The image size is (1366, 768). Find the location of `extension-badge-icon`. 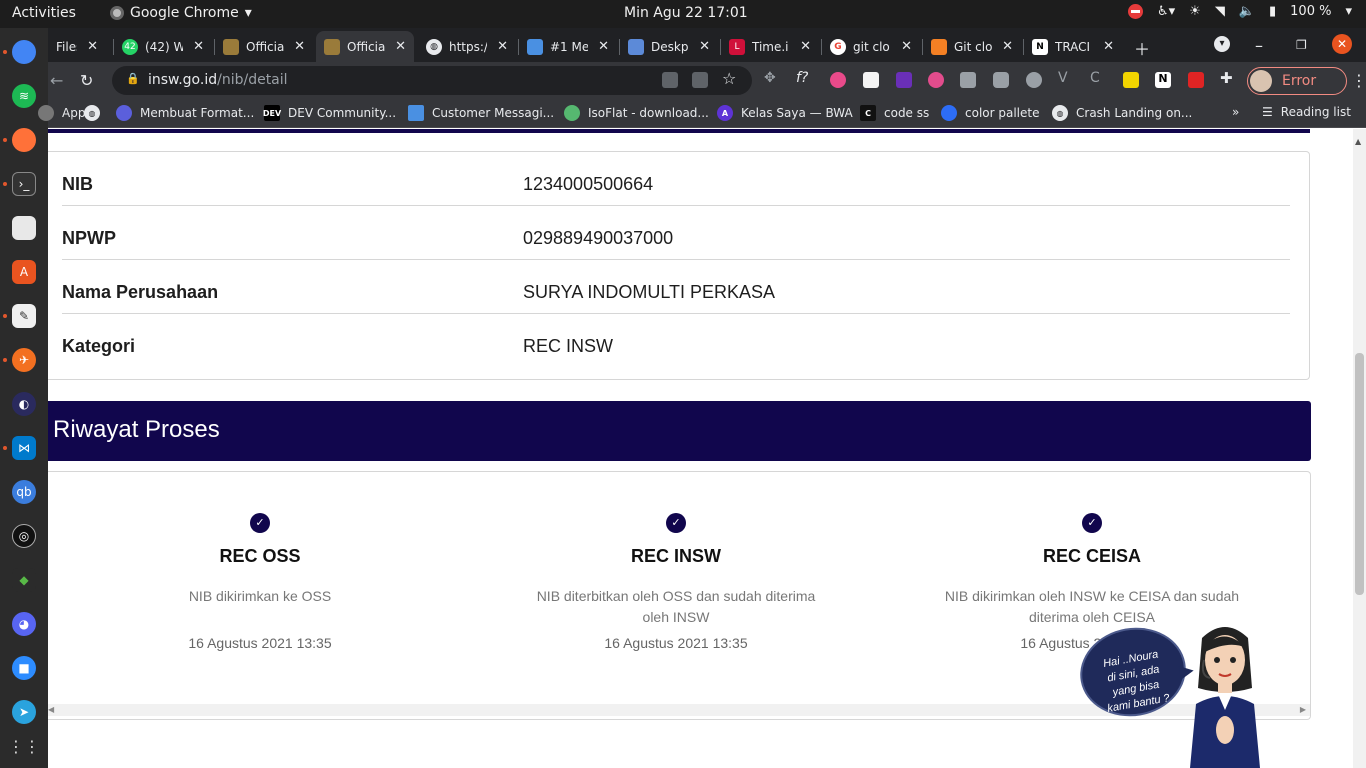

extension-badge-icon is located at coordinates (904, 80).